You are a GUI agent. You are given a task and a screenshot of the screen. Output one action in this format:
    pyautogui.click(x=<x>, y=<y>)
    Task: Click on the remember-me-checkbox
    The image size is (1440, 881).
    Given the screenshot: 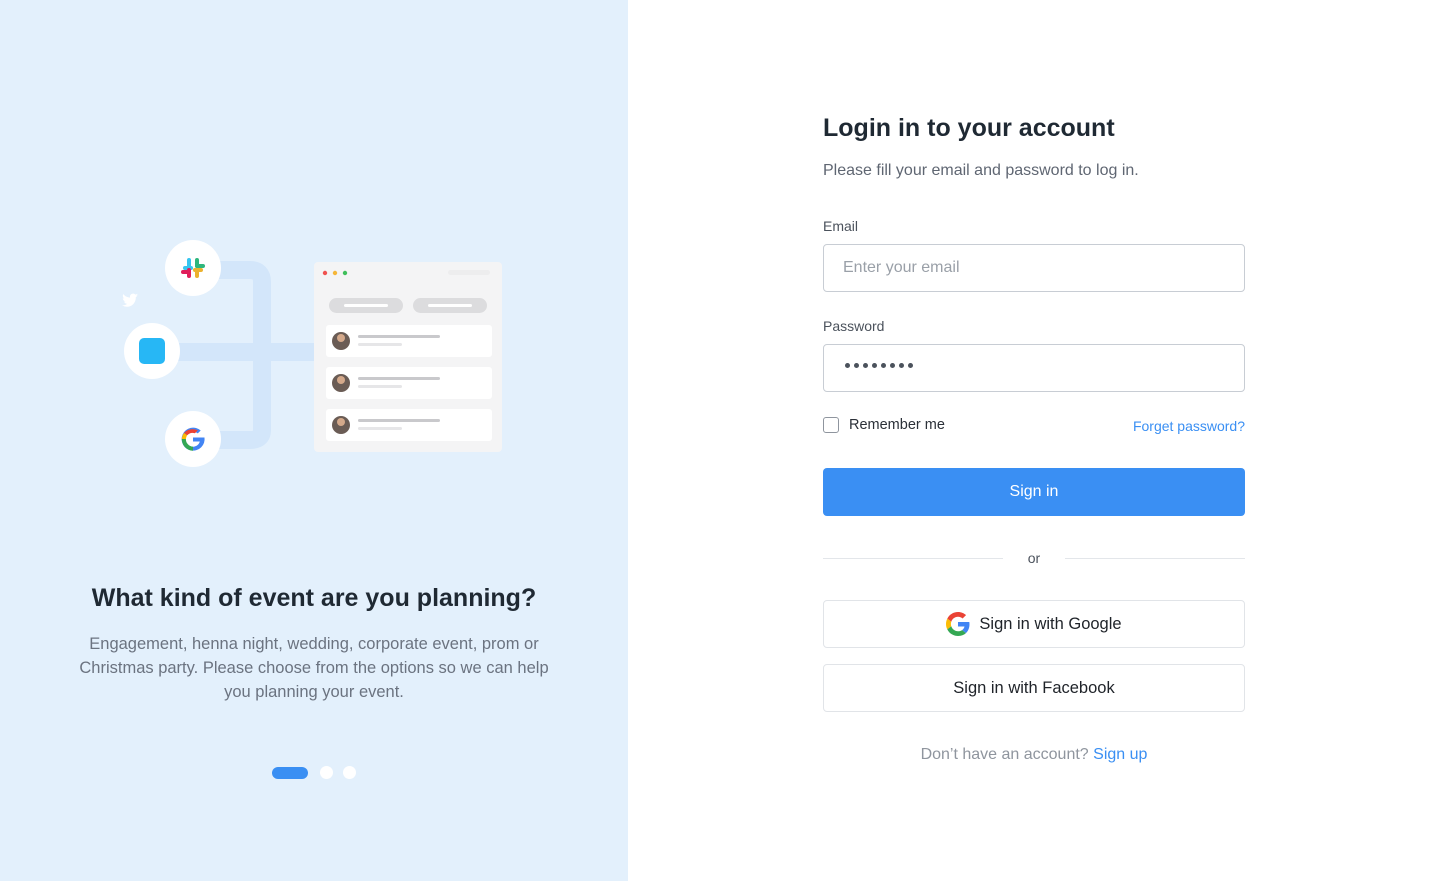 What is the action you would take?
    pyautogui.click(x=831, y=425)
    